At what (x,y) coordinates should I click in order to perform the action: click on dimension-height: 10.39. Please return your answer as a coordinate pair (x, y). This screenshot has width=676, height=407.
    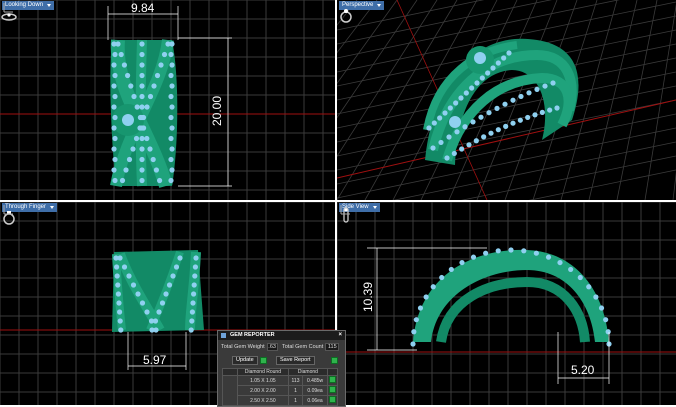
    Looking at the image, I should click on (368, 296).